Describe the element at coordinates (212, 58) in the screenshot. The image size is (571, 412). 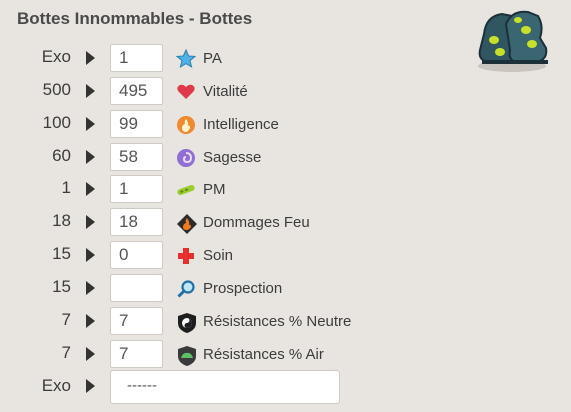
I see `stat-label: PA` at that location.